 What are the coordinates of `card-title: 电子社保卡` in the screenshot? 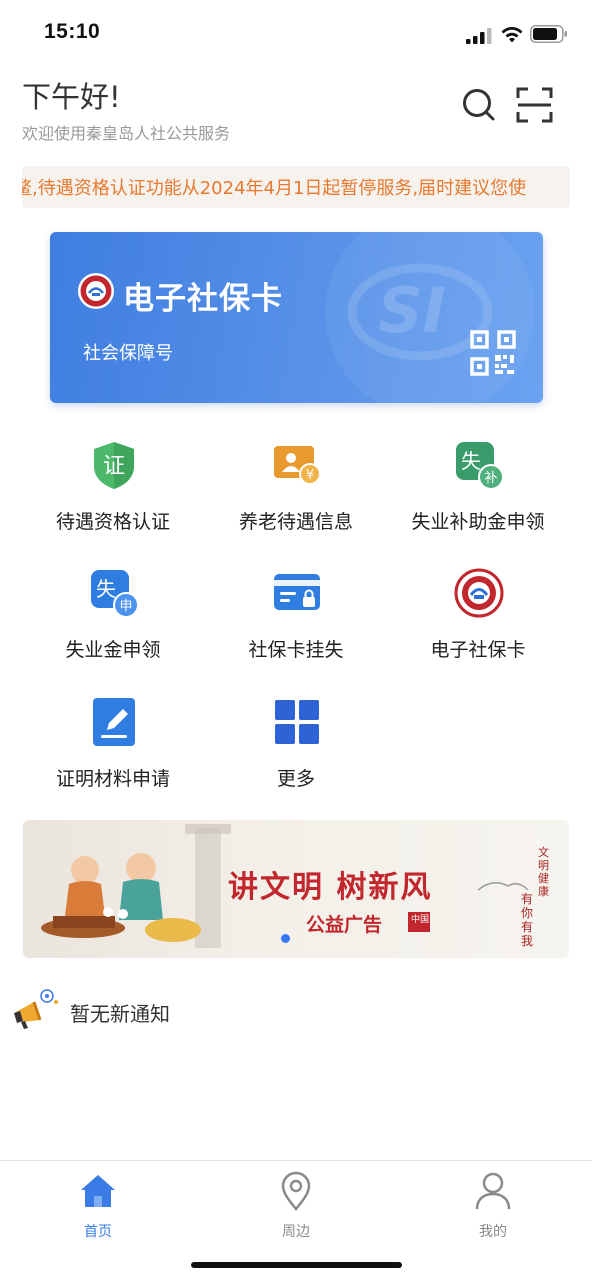 It's located at (203, 299).